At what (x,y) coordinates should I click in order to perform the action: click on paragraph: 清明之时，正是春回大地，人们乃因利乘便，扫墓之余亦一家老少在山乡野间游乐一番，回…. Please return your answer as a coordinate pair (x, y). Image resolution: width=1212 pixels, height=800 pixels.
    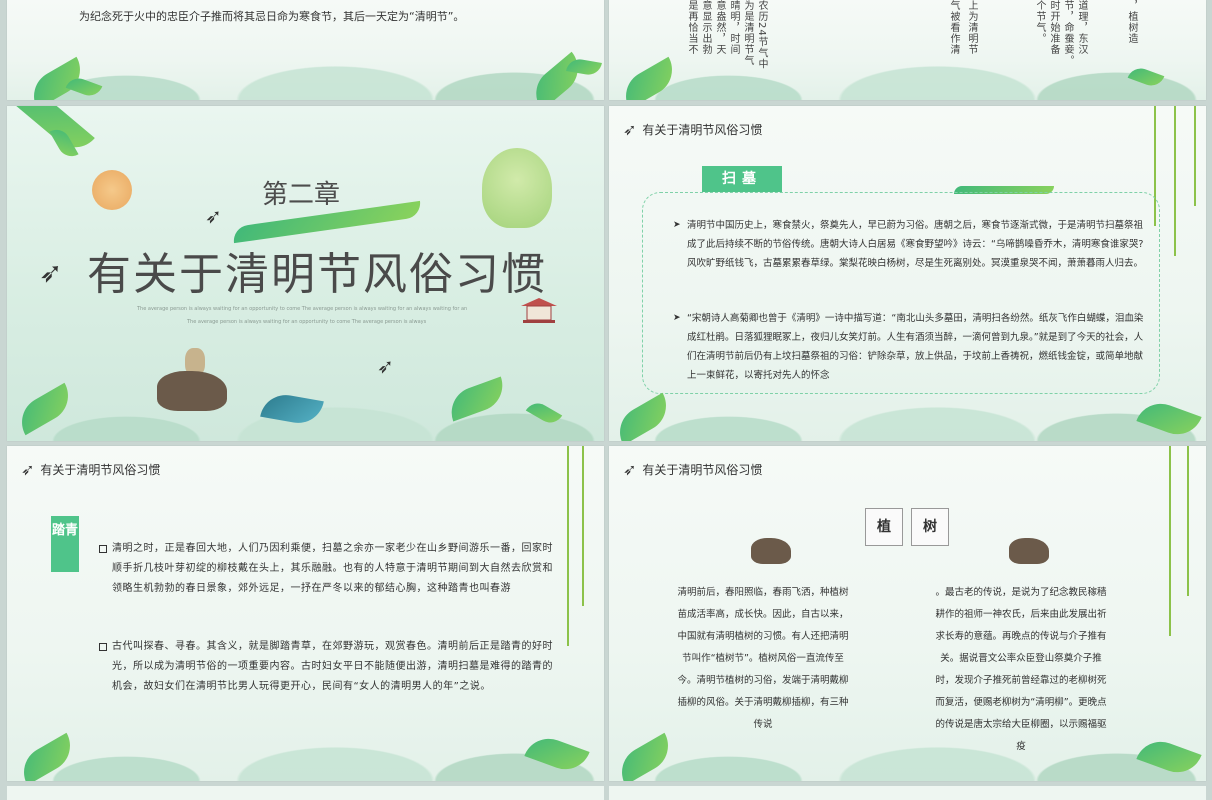
    Looking at the image, I should click on (332, 568).